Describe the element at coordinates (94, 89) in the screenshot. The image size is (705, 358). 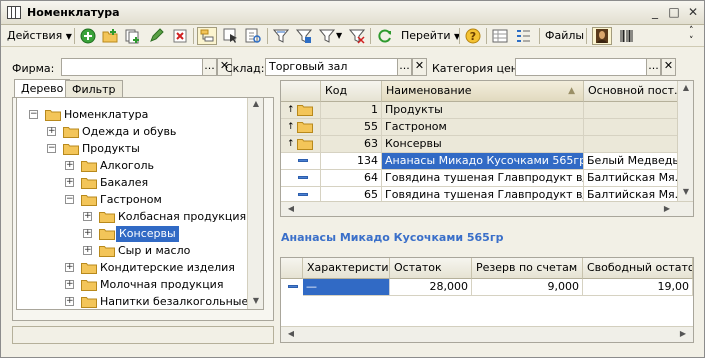
I see `tab-filter: Фильтр` at that location.